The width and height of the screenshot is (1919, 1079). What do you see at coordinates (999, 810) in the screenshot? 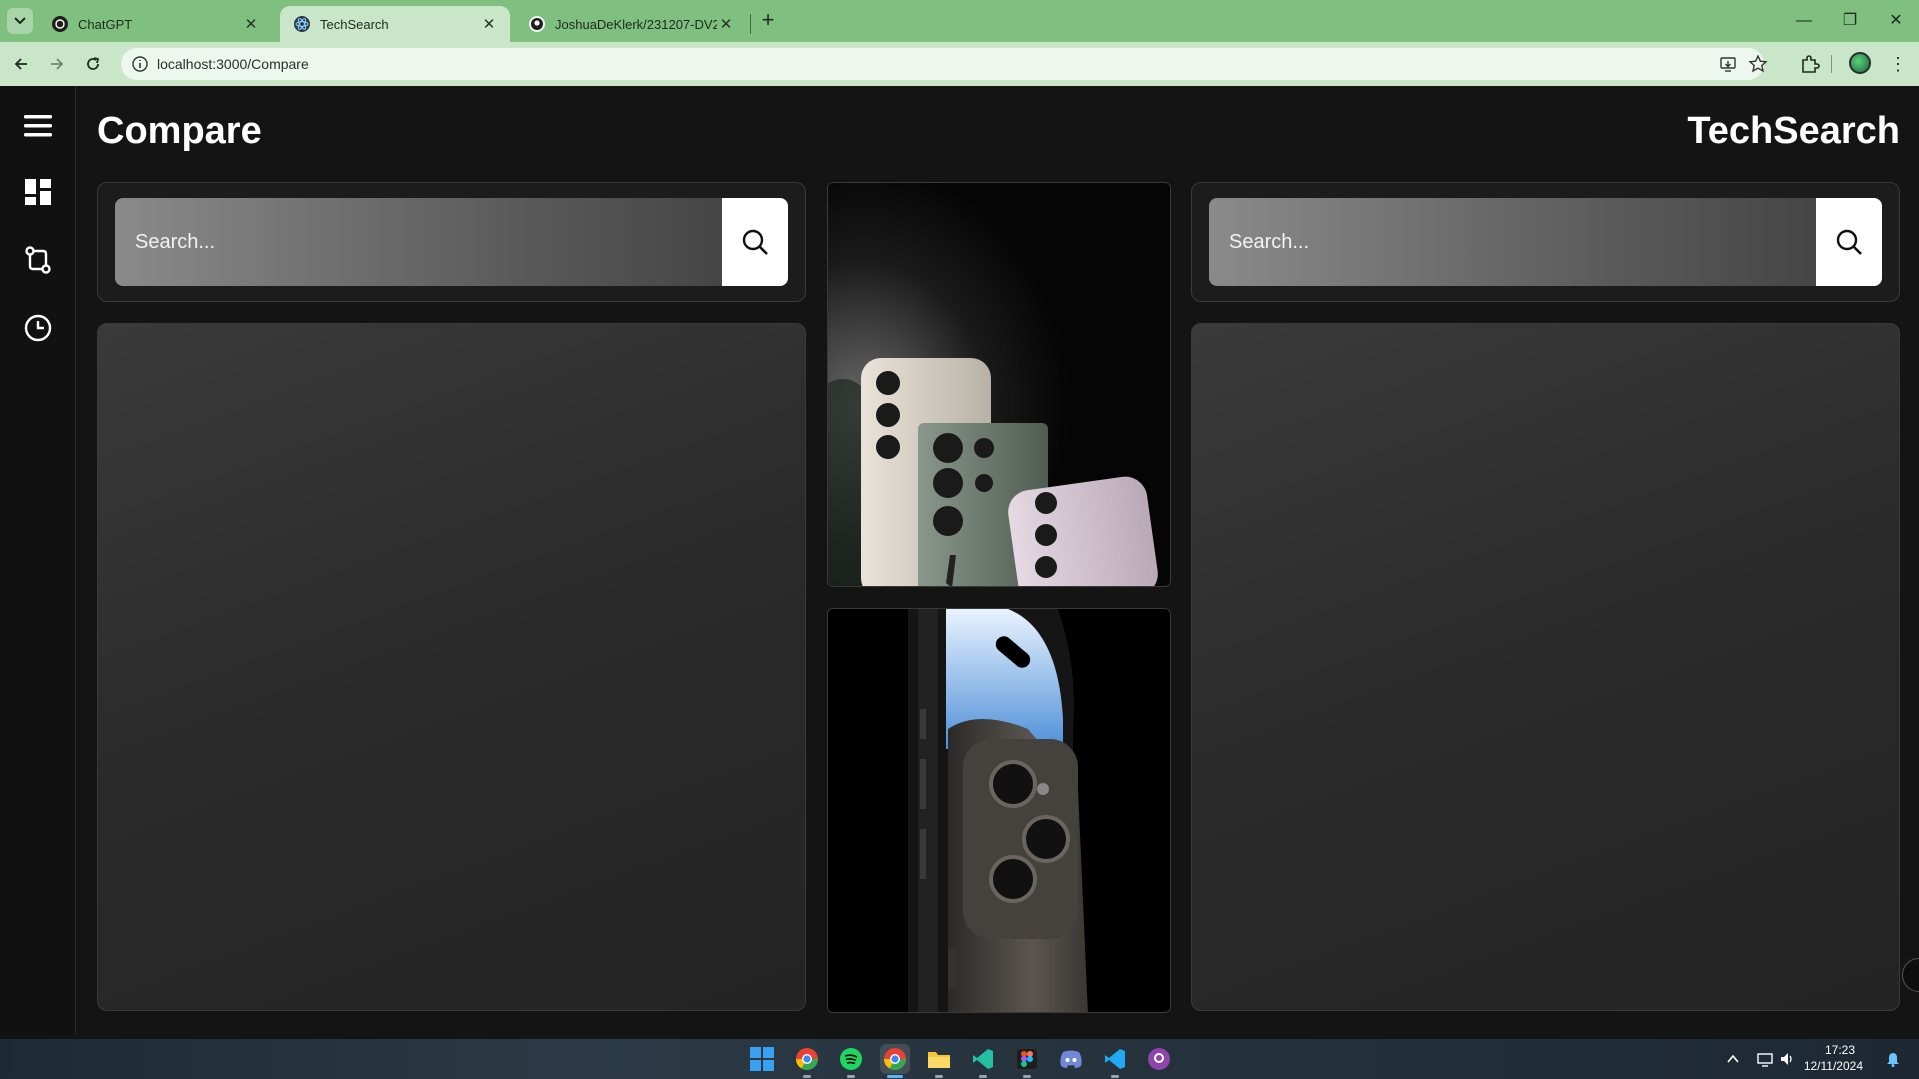
I see `iphone-image` at bounding box center [999, 810].